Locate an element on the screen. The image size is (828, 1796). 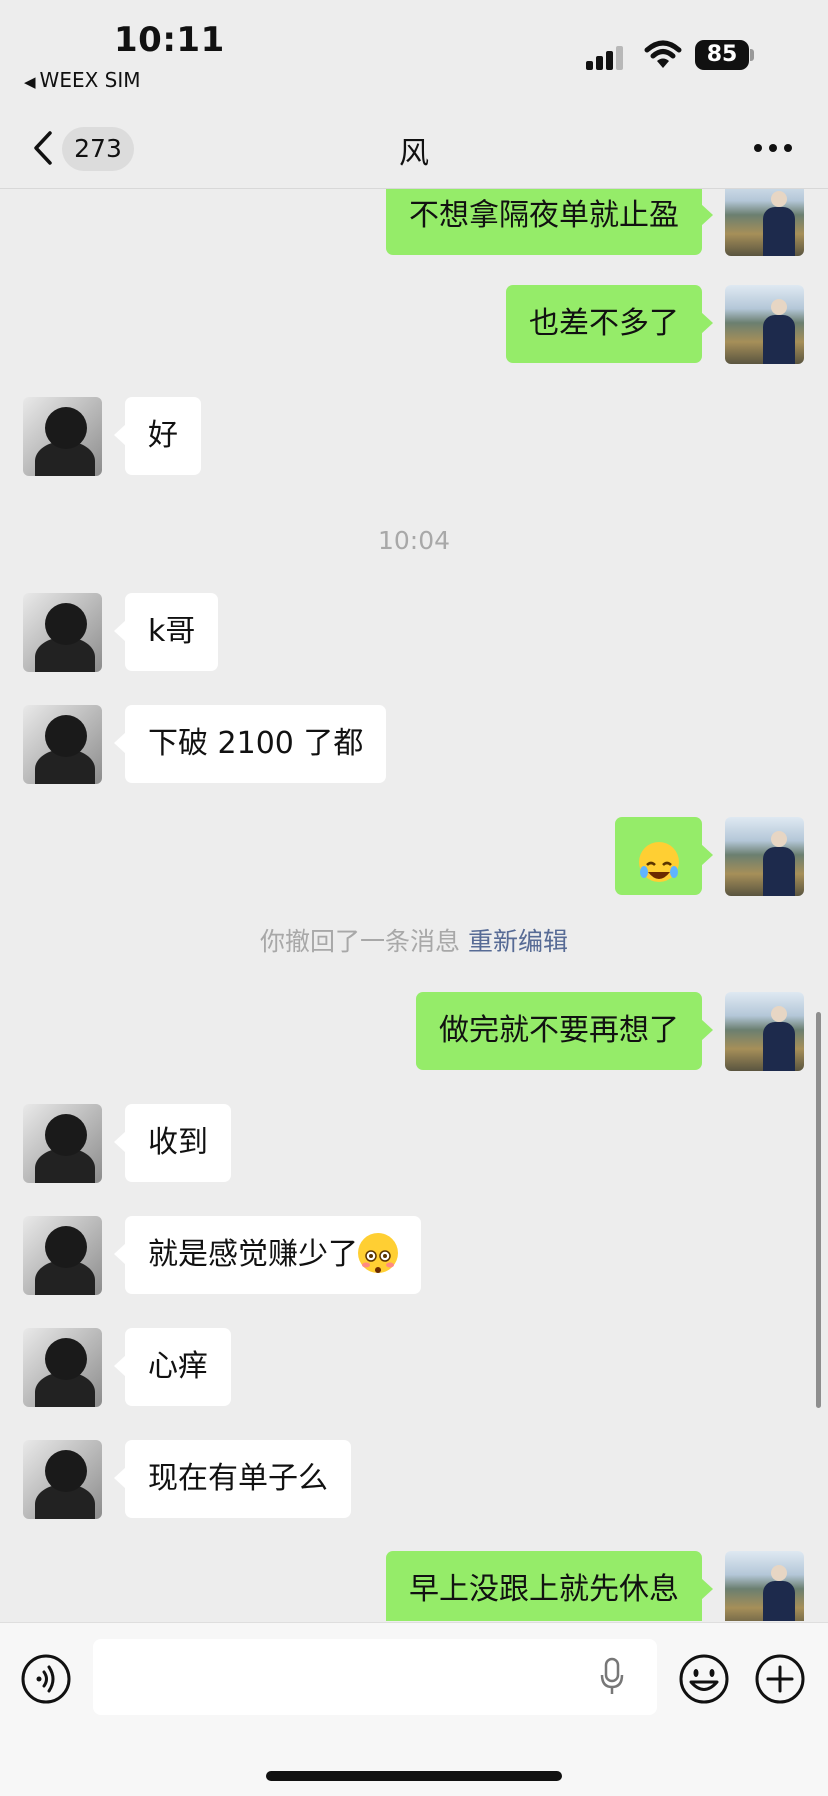
back-to-app-icon: ◀ is located at coordinates (30, 82).